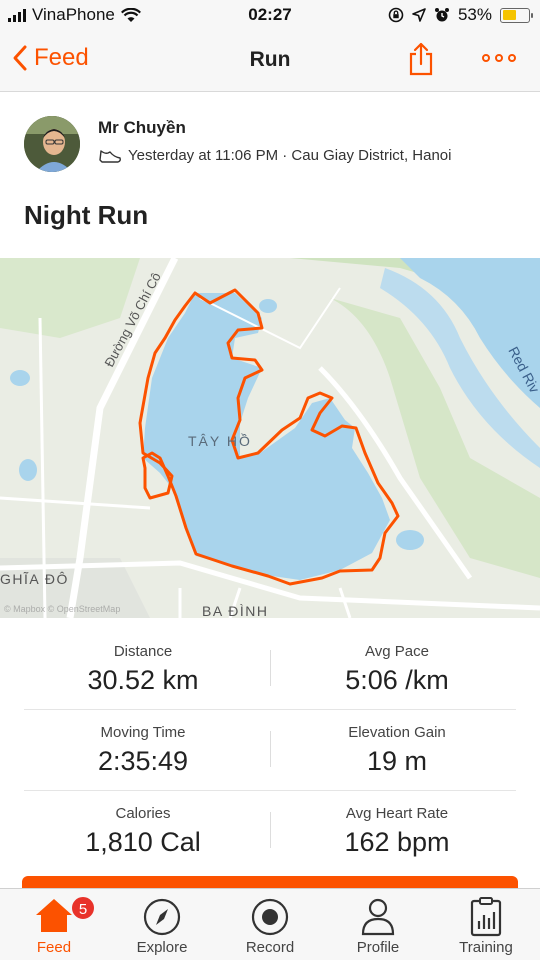 The width and height of the screenshot is (540, 961). I want to click on nav-bar: Feed Run, so click(270, 62).